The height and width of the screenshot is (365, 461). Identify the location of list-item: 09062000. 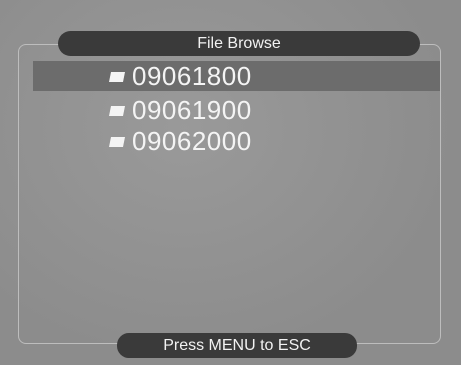
(180, 141).